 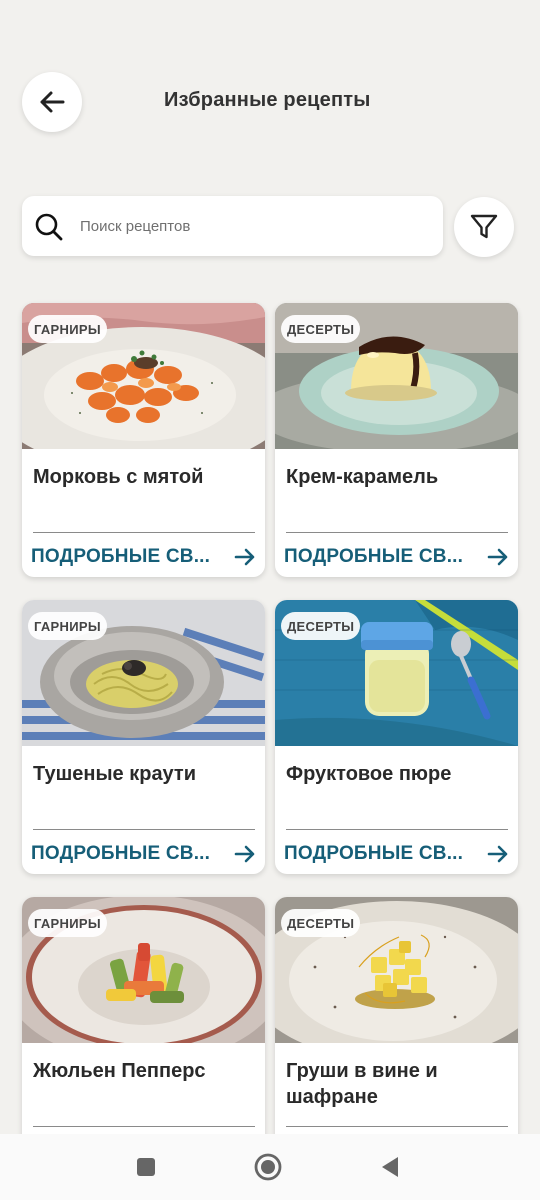 I want to click on recipe-title: Фруктовое пюре, so click(x=369, y=774).